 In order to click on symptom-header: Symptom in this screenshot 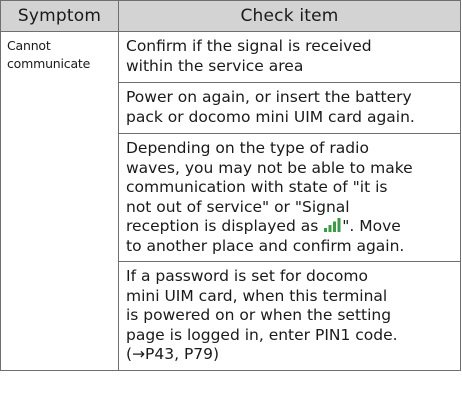, I will do `click(59, 16)`.